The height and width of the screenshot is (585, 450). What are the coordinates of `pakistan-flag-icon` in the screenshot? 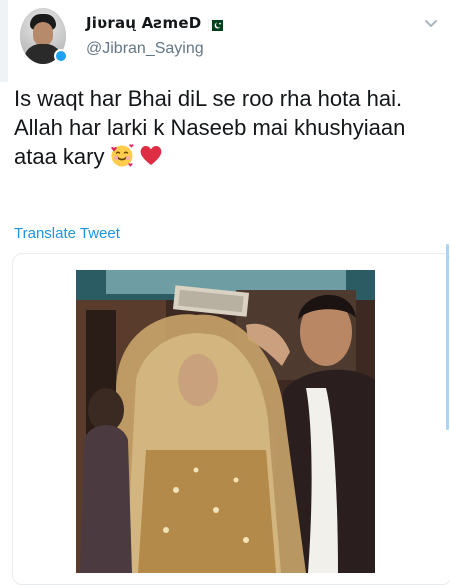 It's located at (216, 24).